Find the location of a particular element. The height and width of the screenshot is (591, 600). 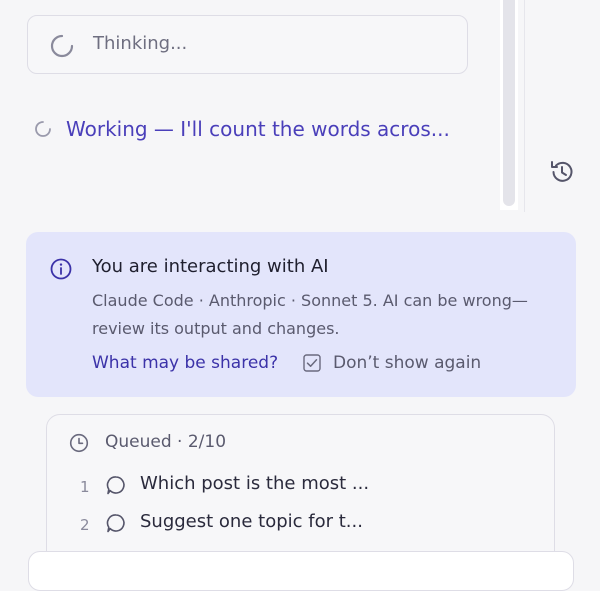

dont-show-again-label: Don’t show again is located at coordinates (407, 363).